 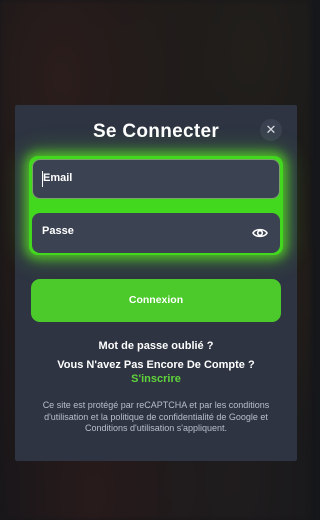 What do you see at coordinates (156, 131) in the screenshot?
I see `modal-title: Se Connecter` at bounding box center [156, 131].